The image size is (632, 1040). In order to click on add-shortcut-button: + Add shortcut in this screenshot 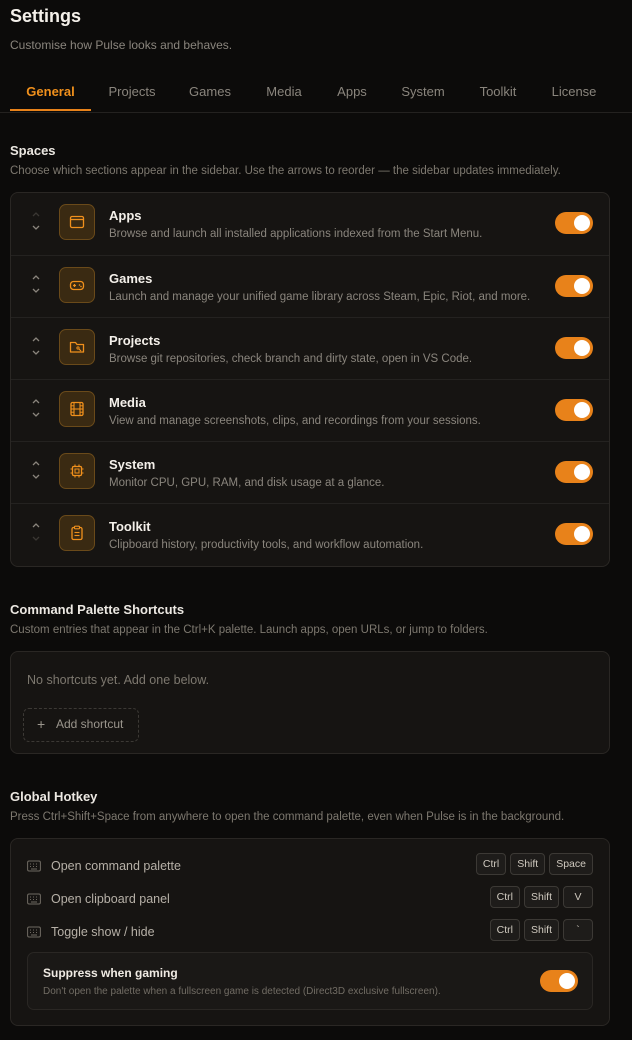, I will do `click(81, 725)`.